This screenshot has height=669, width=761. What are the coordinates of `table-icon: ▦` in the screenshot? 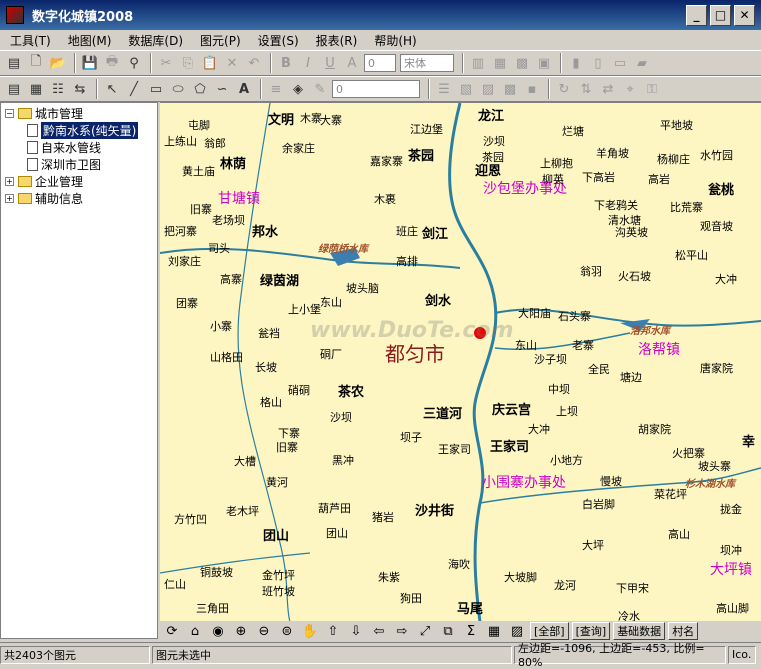 It's located at (500, 63).